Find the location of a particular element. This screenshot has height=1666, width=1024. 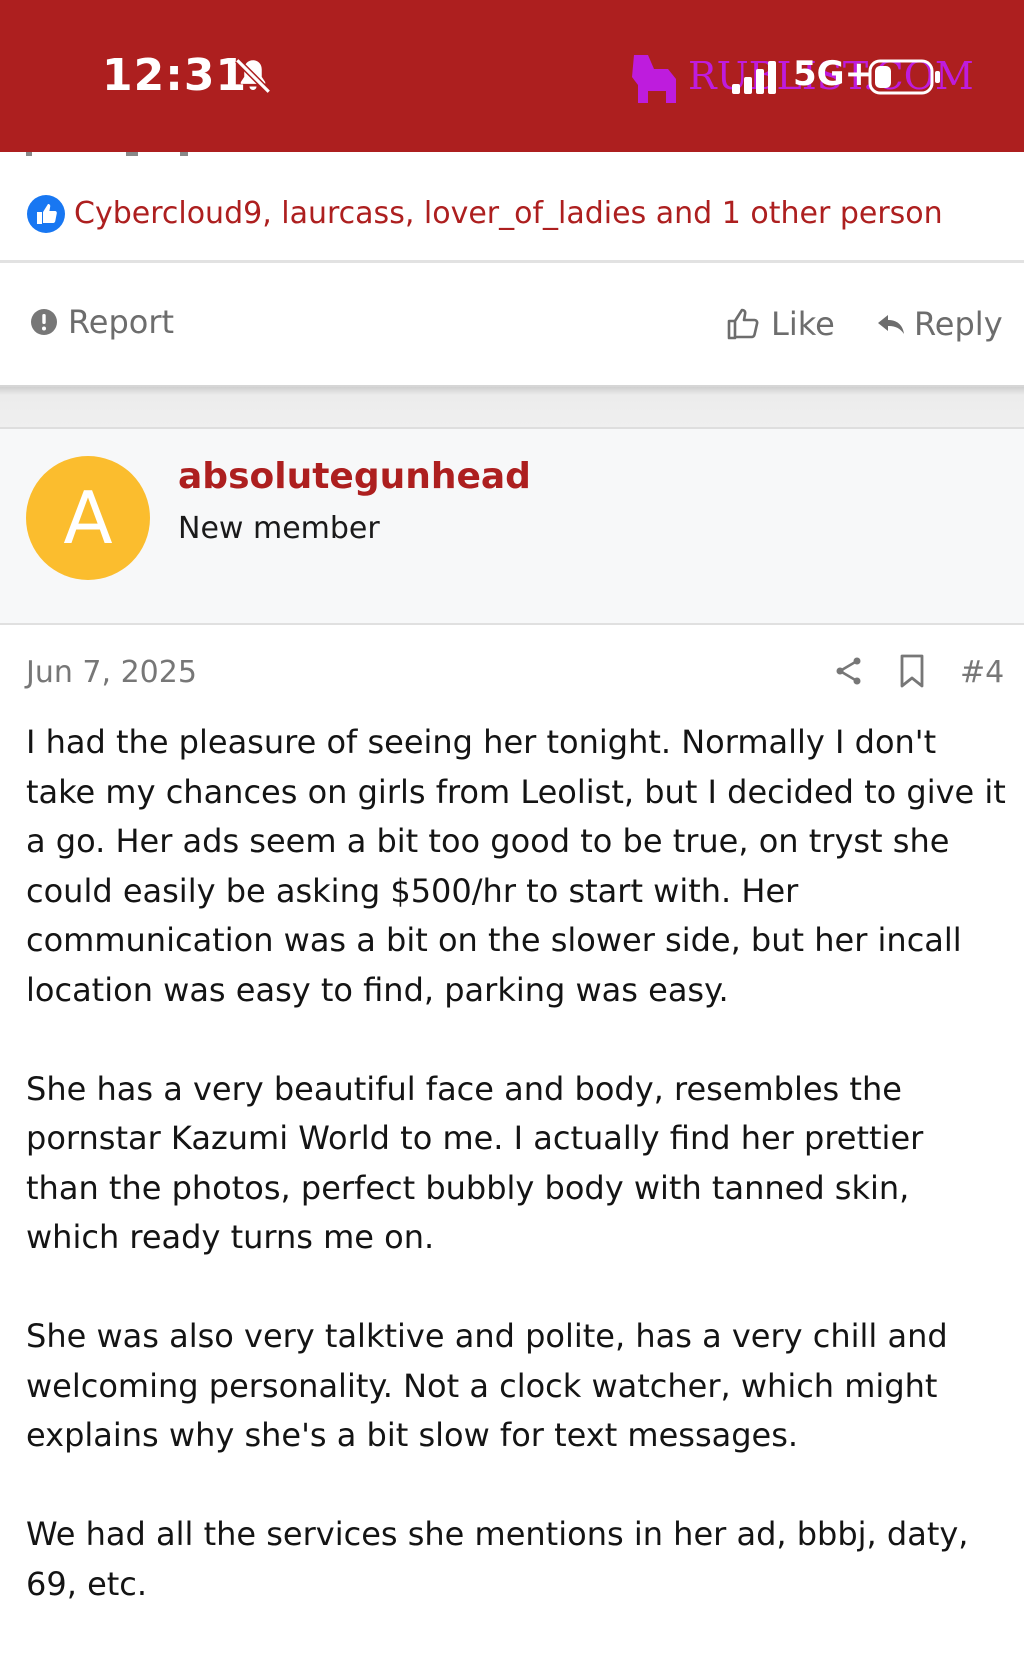

watermark-logo-icon is located at coordinates (654, 78).